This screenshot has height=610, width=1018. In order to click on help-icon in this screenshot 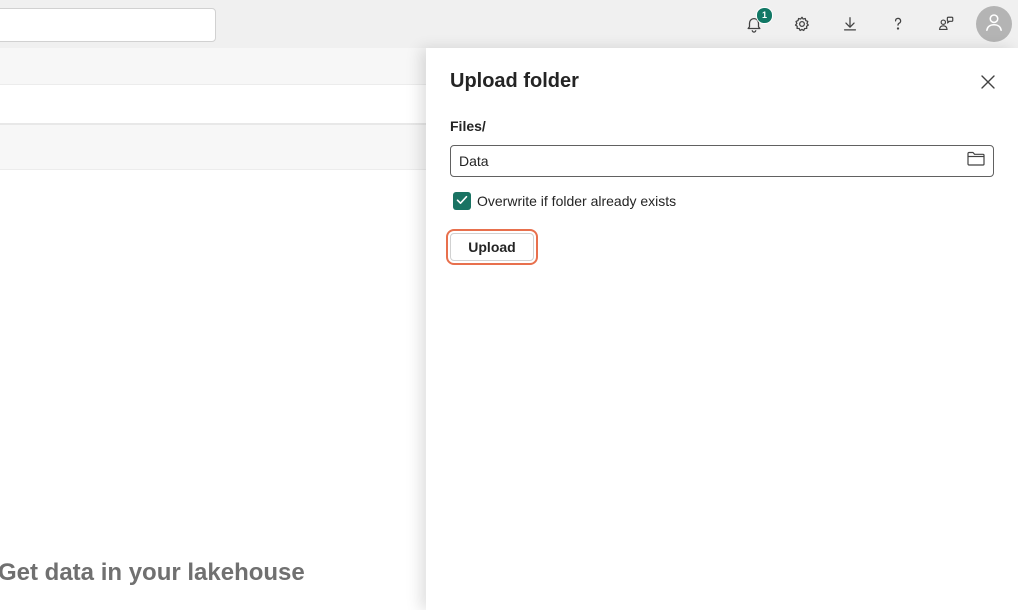, I will do `click(898, 24)`.